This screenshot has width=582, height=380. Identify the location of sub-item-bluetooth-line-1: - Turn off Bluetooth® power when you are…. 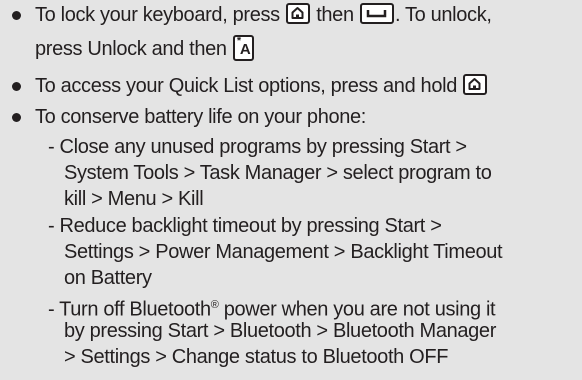
(272, 309).